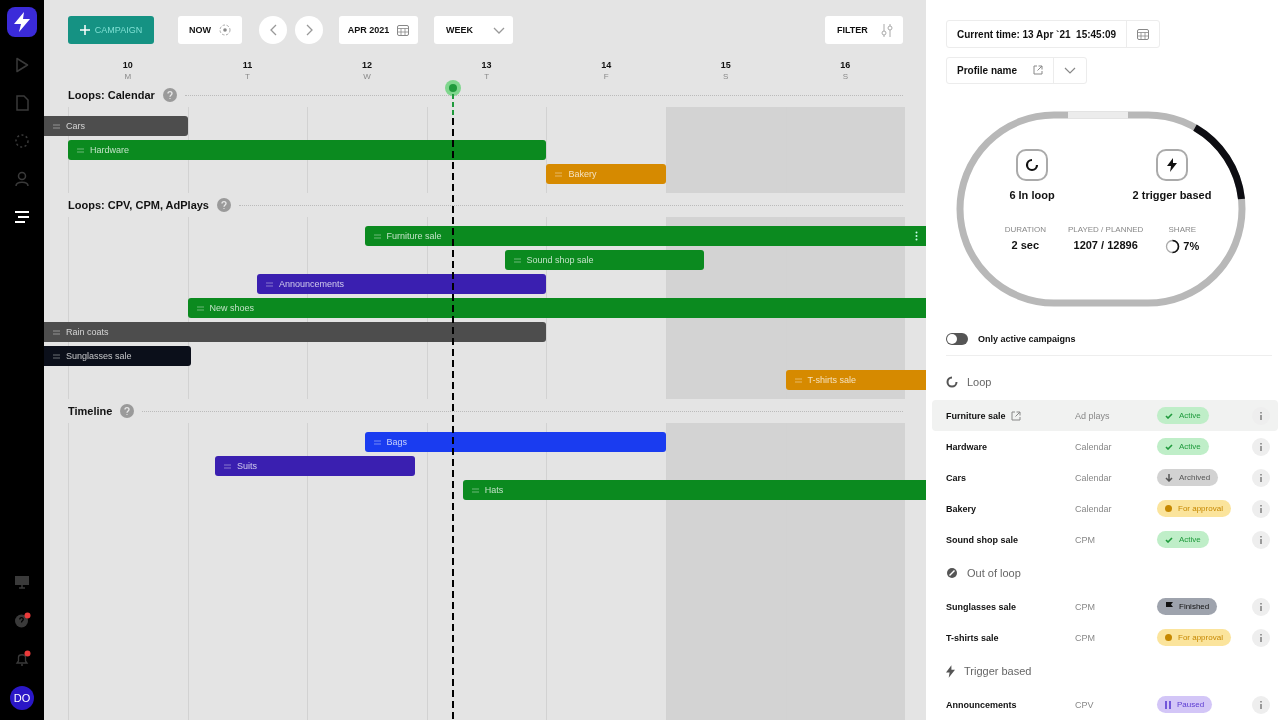 This screenshot has width=1280, height=720. Describe the element at coordinates (22, 217) in the screenshot. I see `menu-icon` at that location.